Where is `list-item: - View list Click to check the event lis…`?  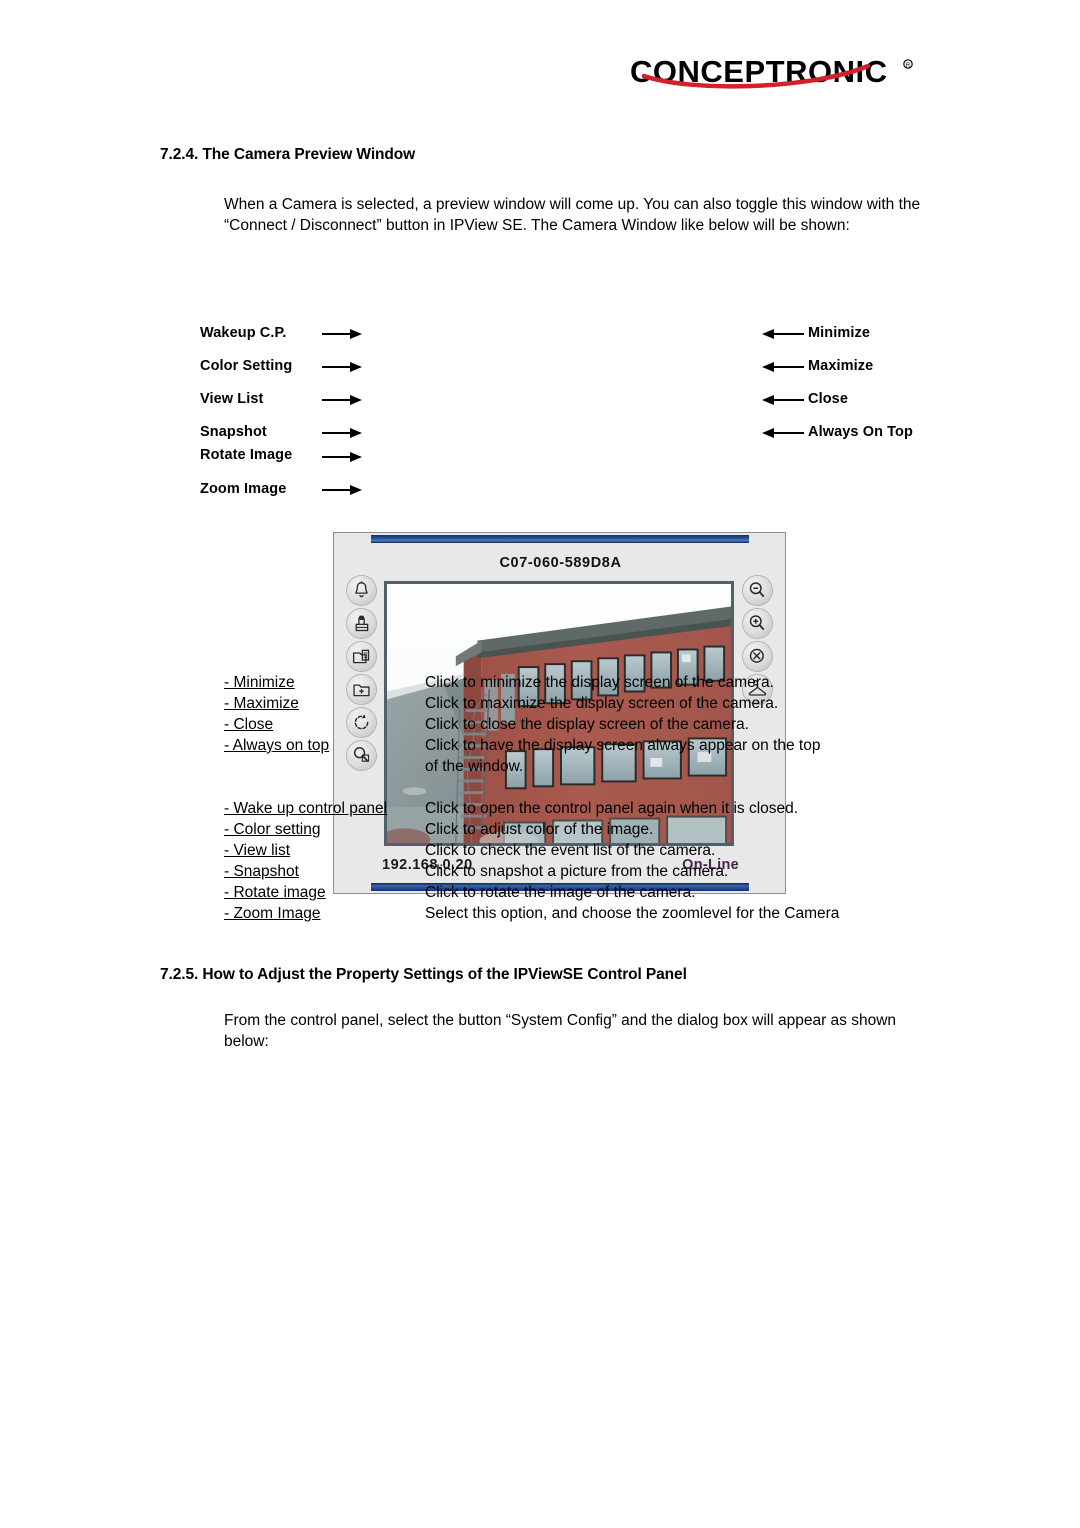
list-item: - View list Click to check the event lis… is located at coordinates (584, 850).